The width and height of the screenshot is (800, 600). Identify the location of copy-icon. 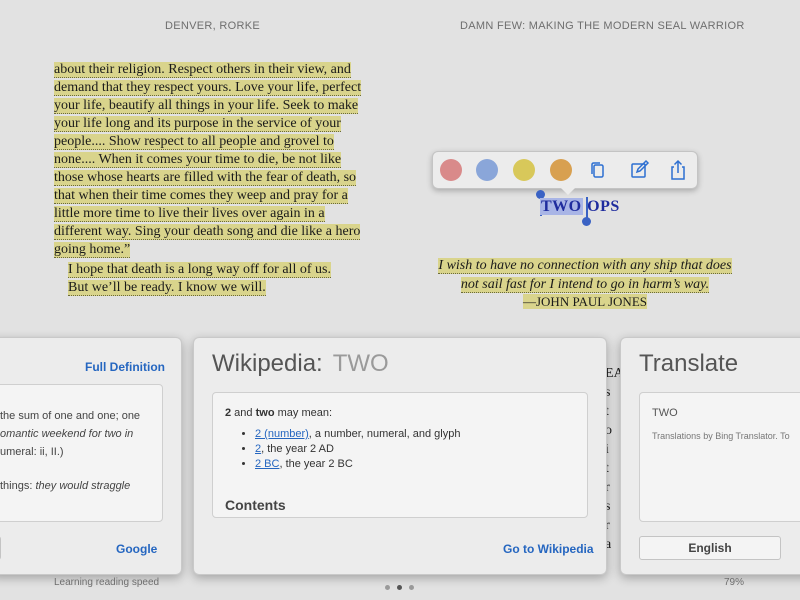
(598, 170).